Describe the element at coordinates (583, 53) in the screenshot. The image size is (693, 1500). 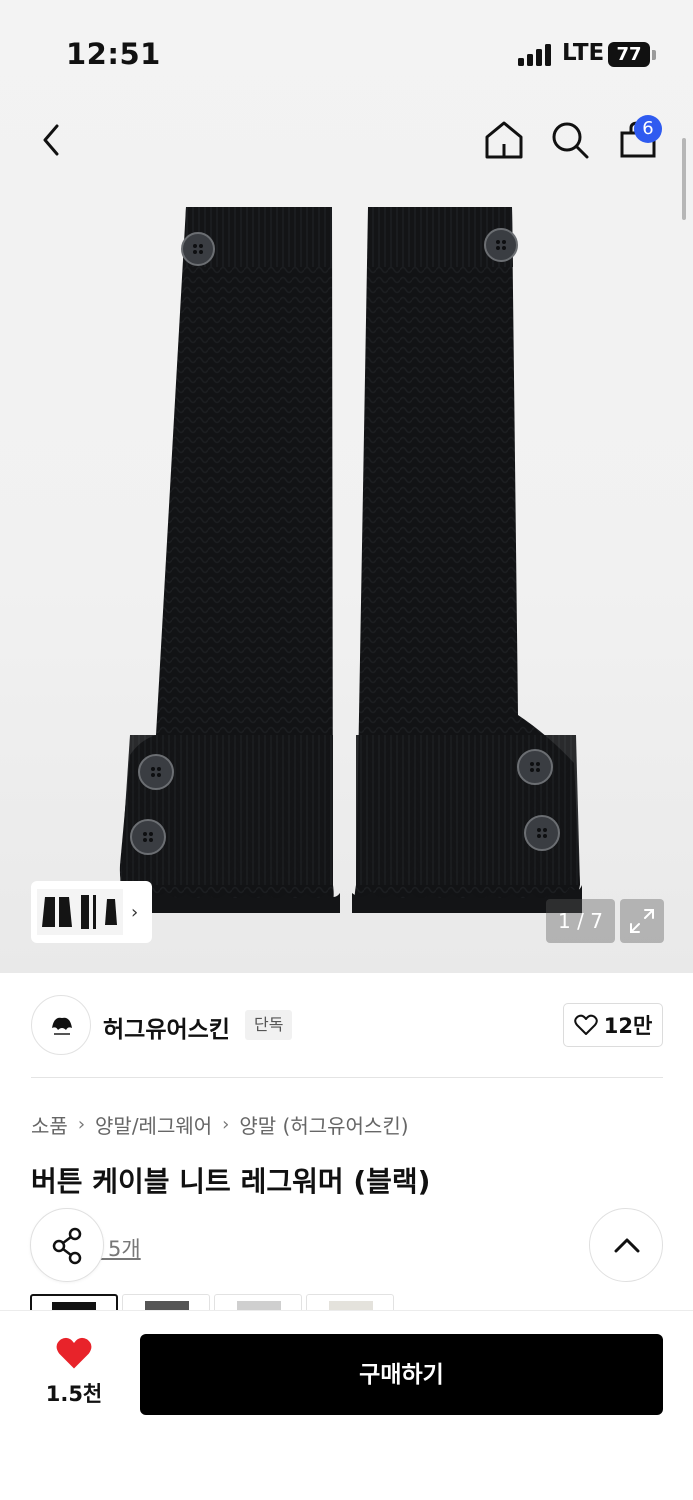
I see `network-label: LTE` at that location.